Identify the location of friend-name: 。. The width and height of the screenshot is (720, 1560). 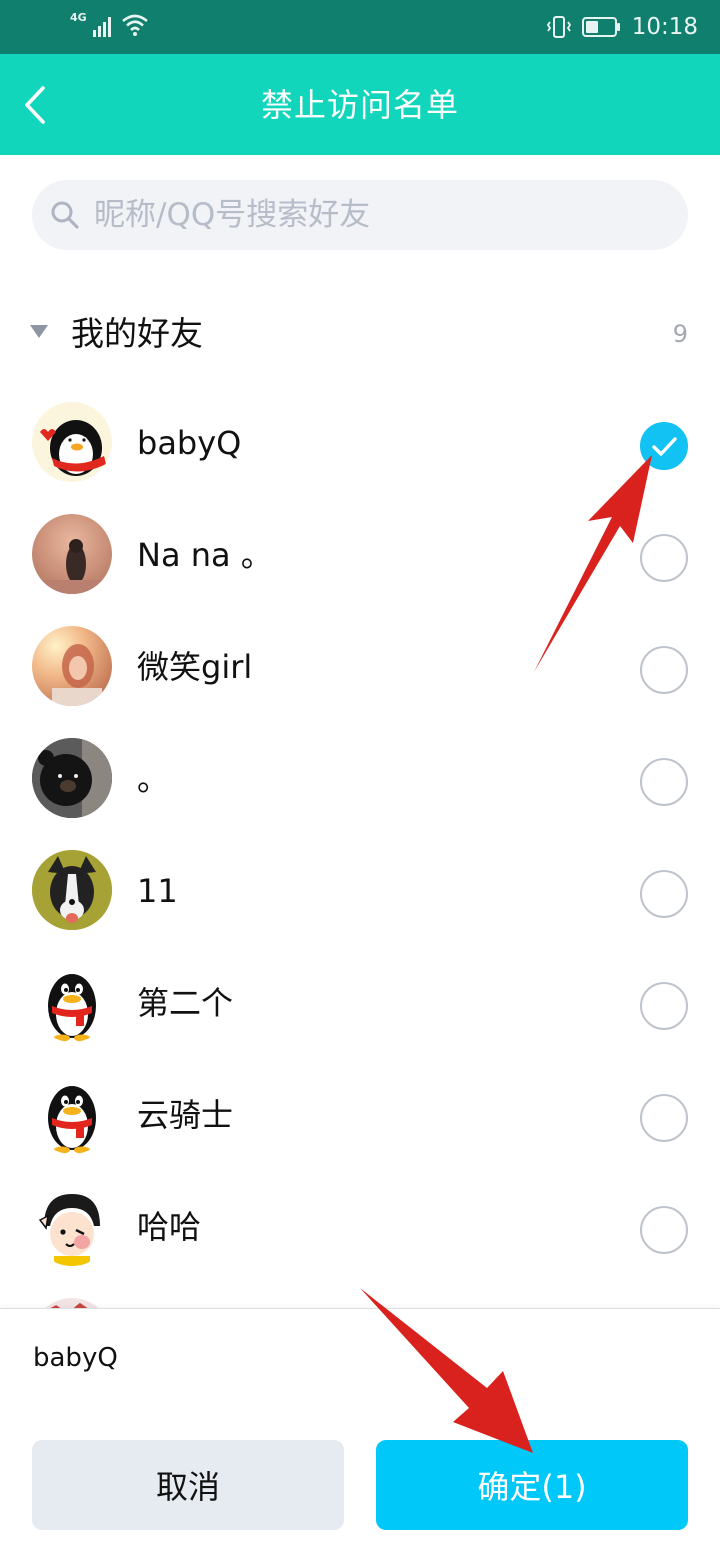
(153, 779).